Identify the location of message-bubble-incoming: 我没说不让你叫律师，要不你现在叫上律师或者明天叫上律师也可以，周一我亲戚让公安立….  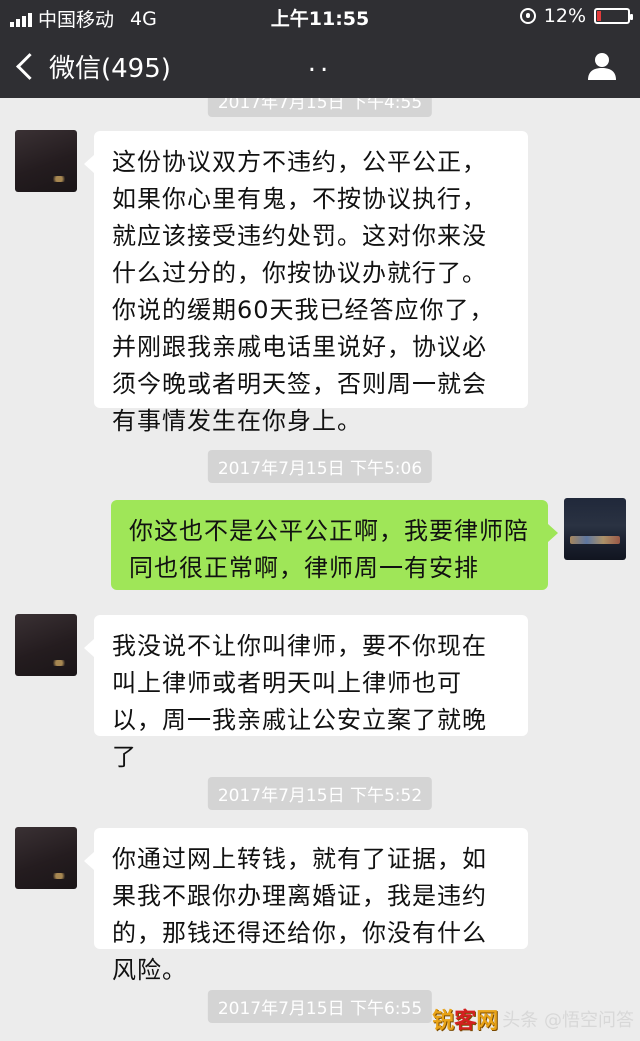
(306, 693).